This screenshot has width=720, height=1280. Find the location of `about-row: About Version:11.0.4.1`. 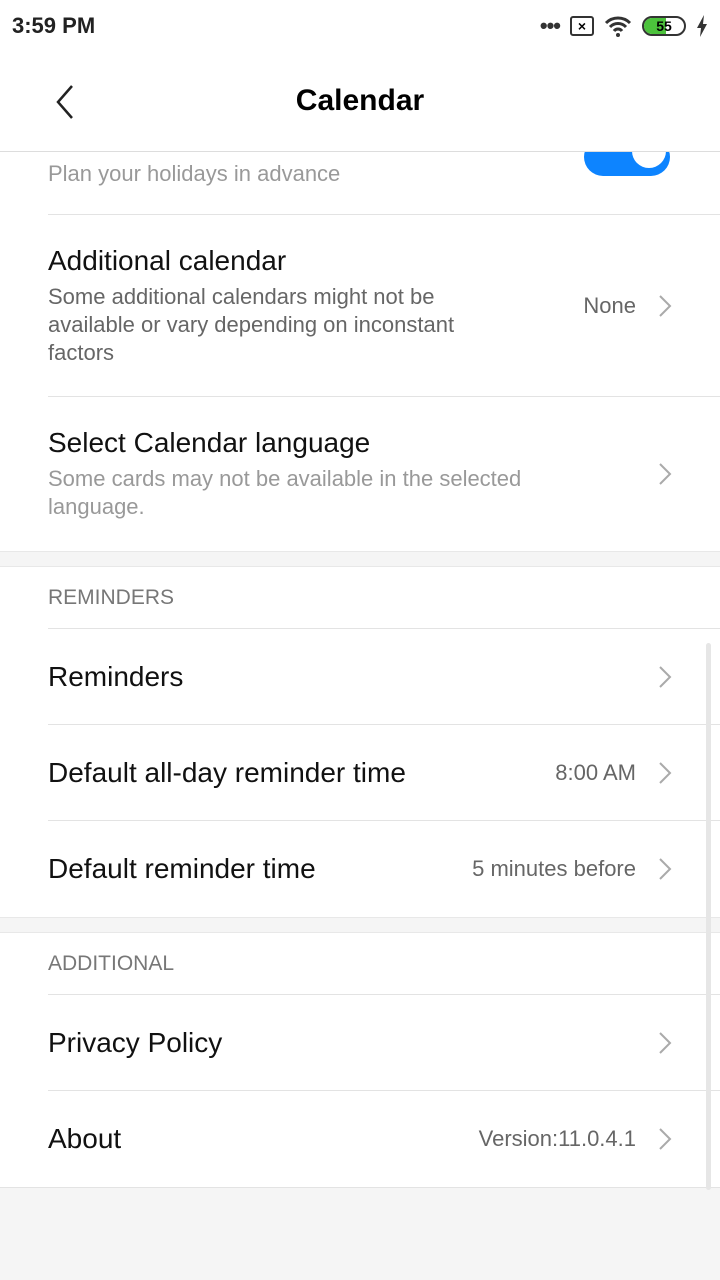

about-row: About Version:11.0.4.1 is located at coordinates (384, 1139).